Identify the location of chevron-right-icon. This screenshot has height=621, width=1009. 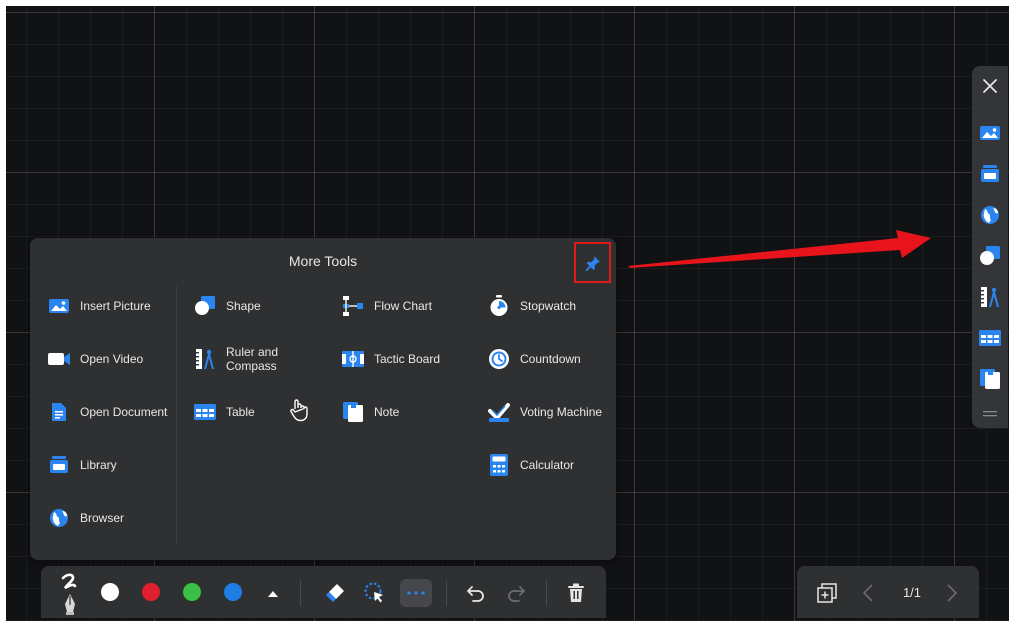
(952, 593).